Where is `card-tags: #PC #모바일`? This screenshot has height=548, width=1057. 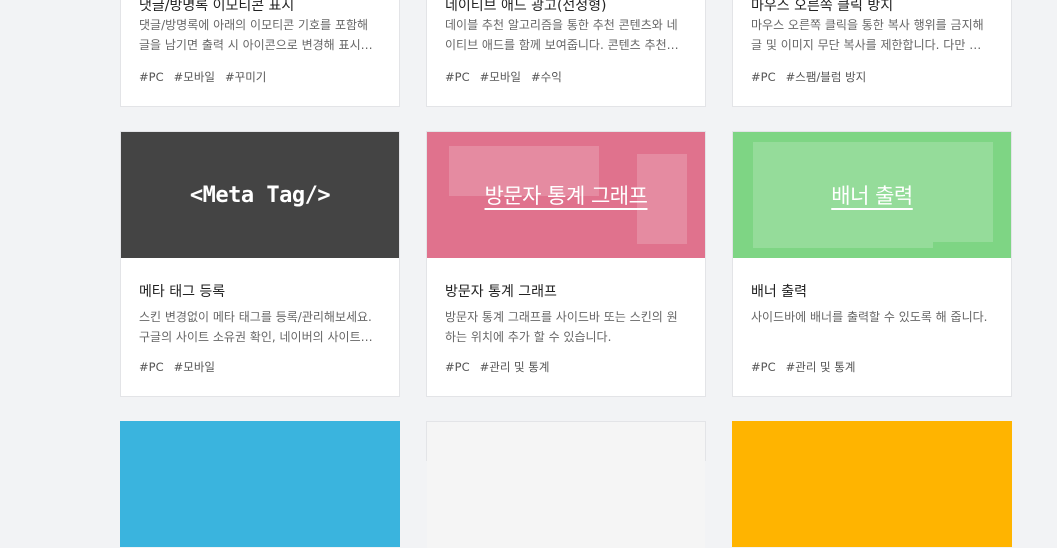
card-tags: #PC #모바일 is located at coordinates (182, 367).